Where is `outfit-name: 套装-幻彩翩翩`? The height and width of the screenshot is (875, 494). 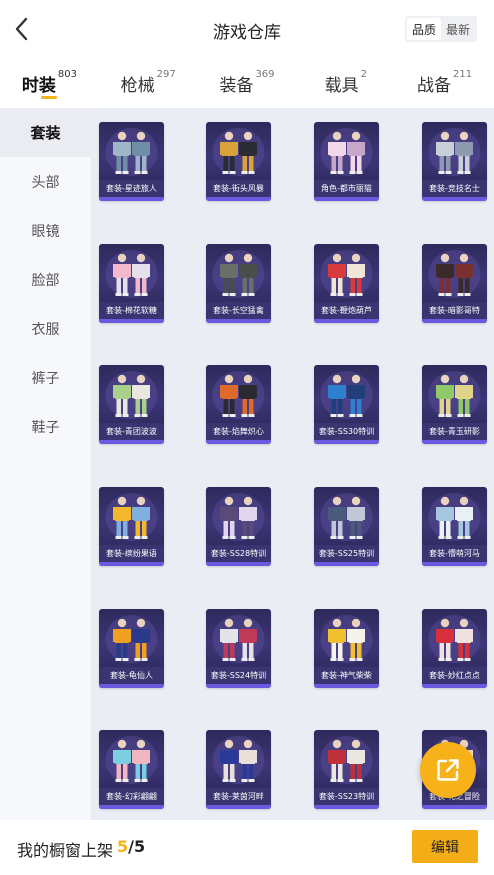
outfit-name: 套装-幻彩翩翩 is located at coordinates (131, 796).